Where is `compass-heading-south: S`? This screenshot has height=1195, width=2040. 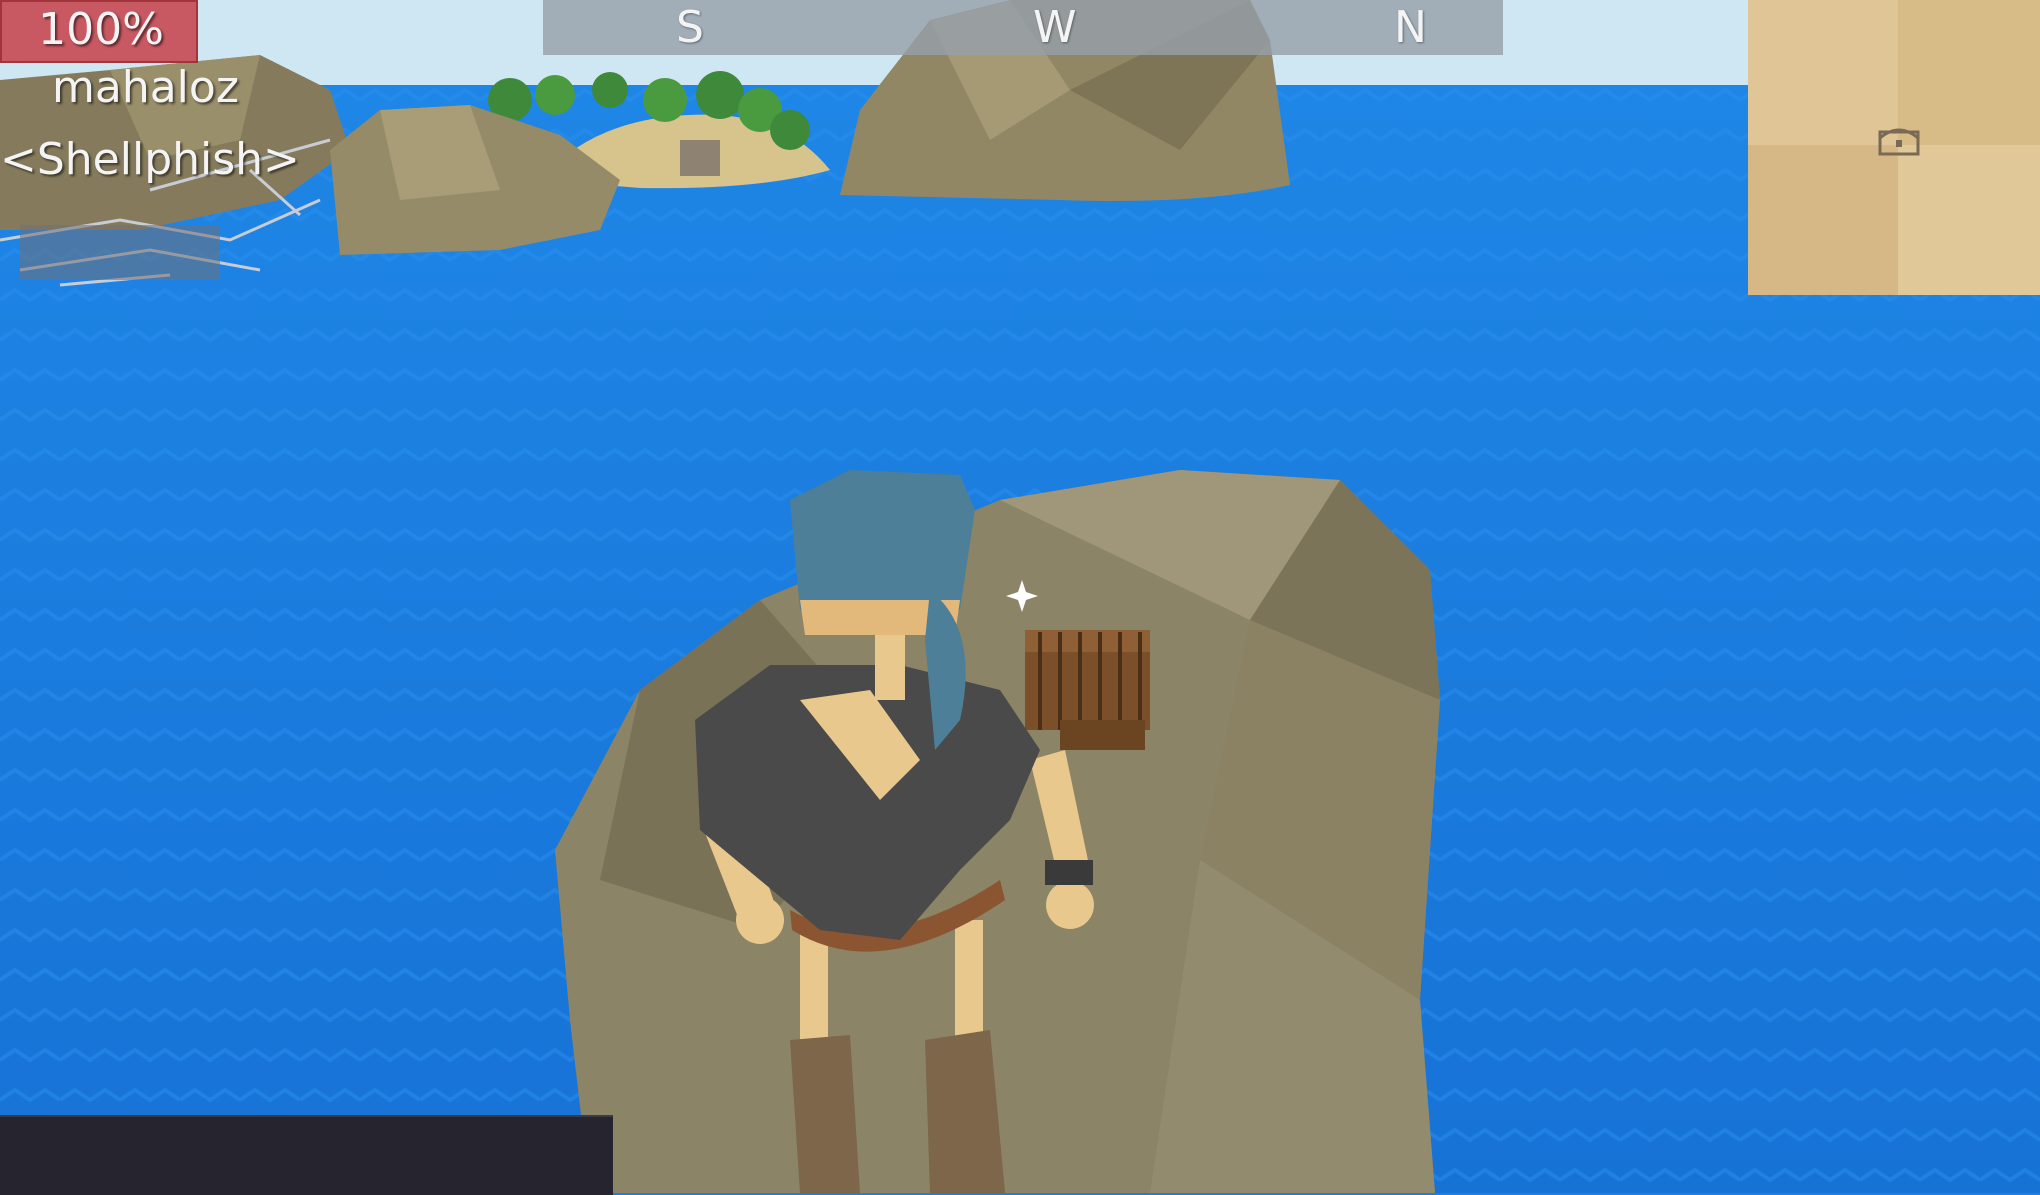
compass-heading-south: S is located at coordinates (690, 27).